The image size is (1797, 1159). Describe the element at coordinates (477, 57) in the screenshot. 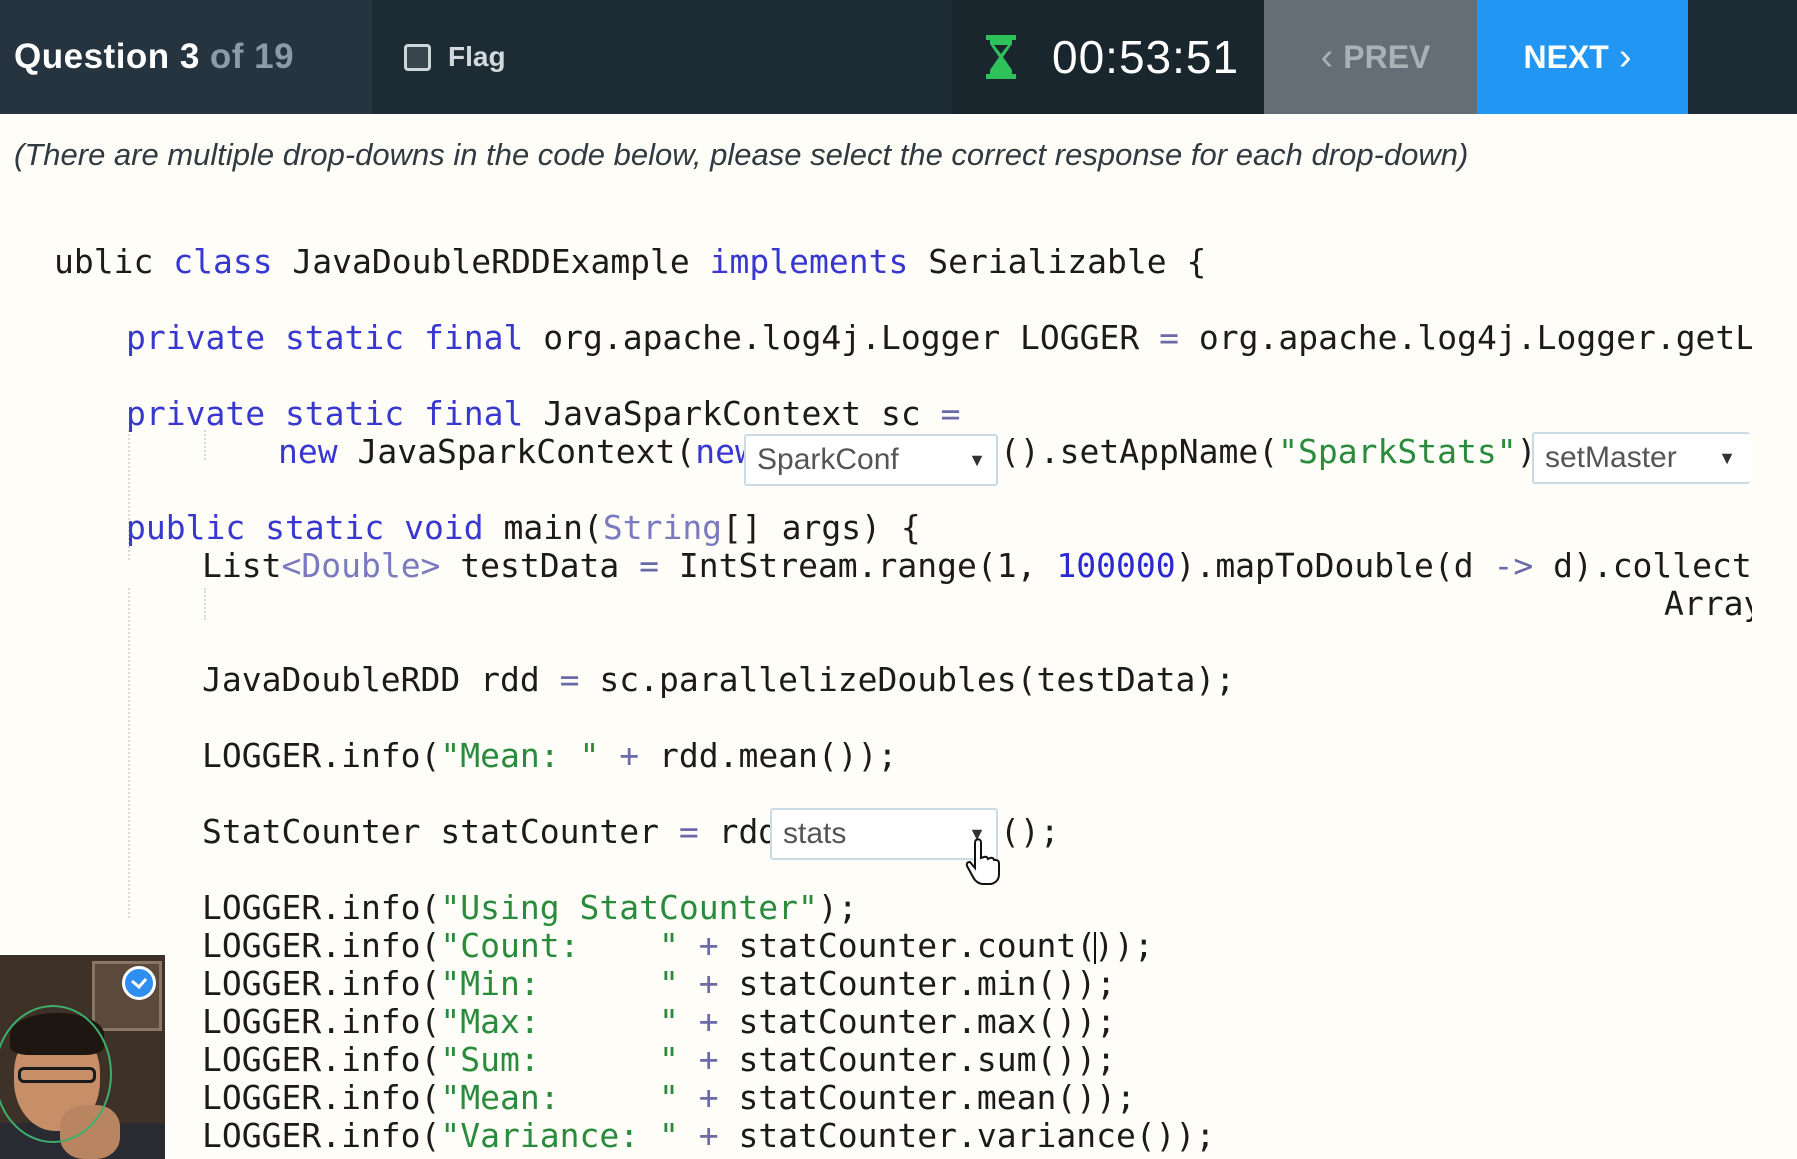

I see `flag-label: Flag` at that location.